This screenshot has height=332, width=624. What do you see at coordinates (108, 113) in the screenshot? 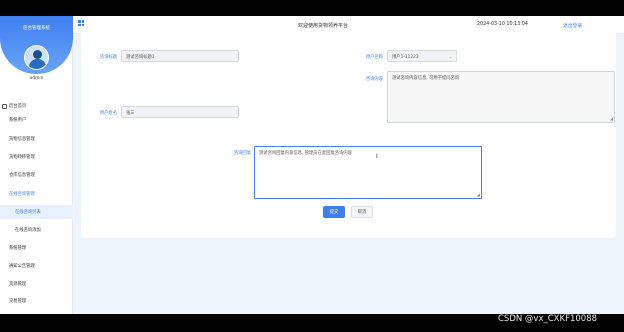
I see `user-name-label: 用户姓名` at bounding box center [108, 113].